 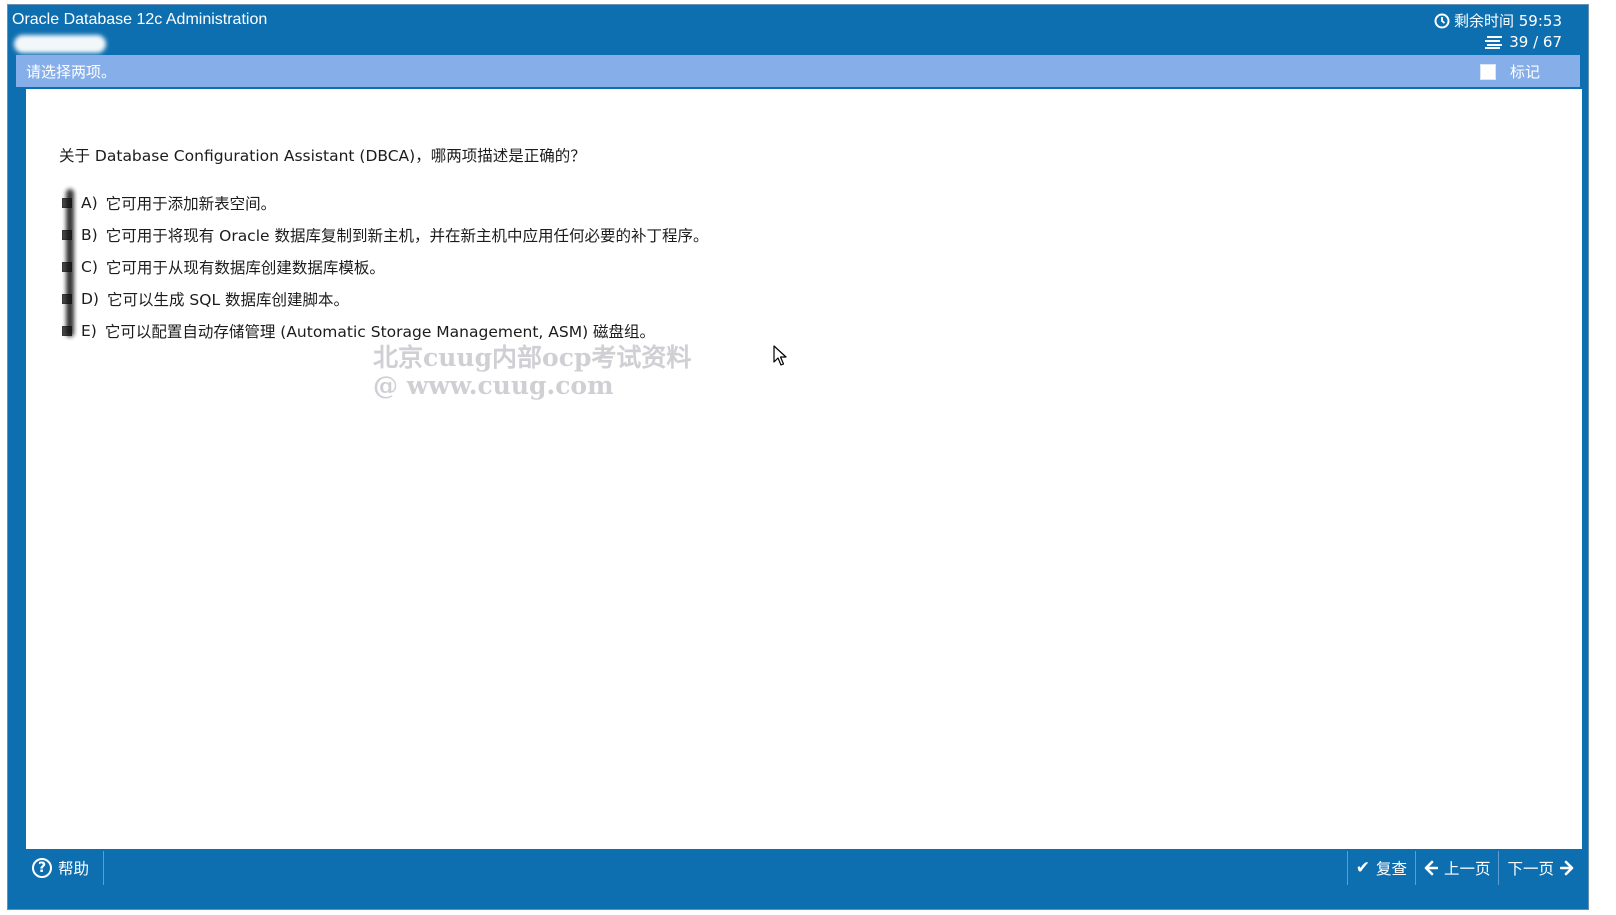 What do you see at coordinates (798, 71) in the screenshot?
I see `instruction-bar: 请选择两项。 标记` at bounding box center [798, 71].